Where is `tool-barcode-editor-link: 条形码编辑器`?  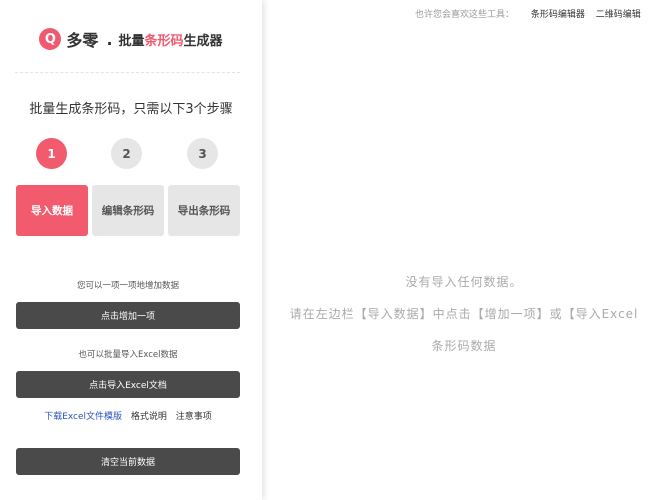
tool-barcode-editor-link: 条形码编辑器 is located at coordinates (558, 15).